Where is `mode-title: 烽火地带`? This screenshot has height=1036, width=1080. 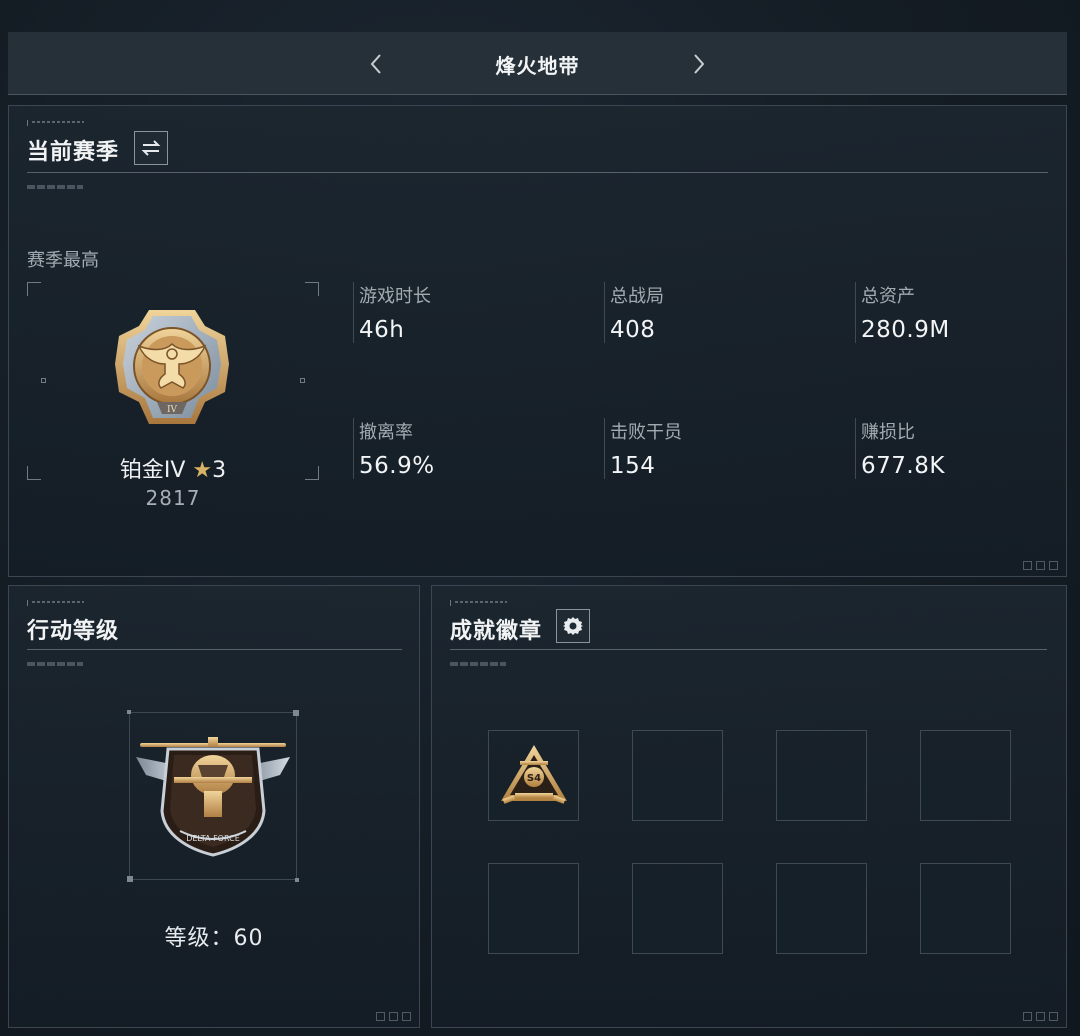
mode-title: 烽火地带 is located at coordinates (537, 66).